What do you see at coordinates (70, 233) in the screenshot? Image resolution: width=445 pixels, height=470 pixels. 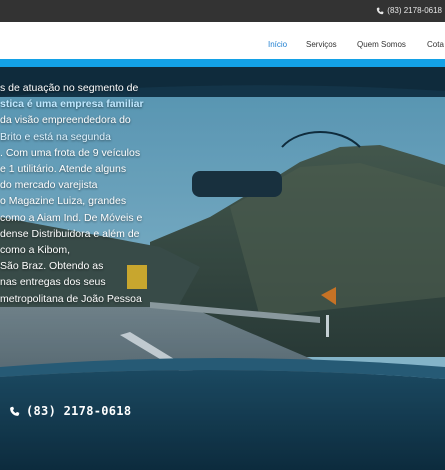 I see `hero-line: dense Distribuidora e além de` at bounding box center [70, 233].